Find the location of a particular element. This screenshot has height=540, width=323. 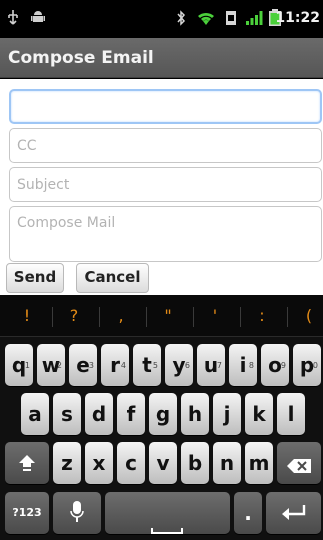

wifi-icon is located at coordinates (206, 21).